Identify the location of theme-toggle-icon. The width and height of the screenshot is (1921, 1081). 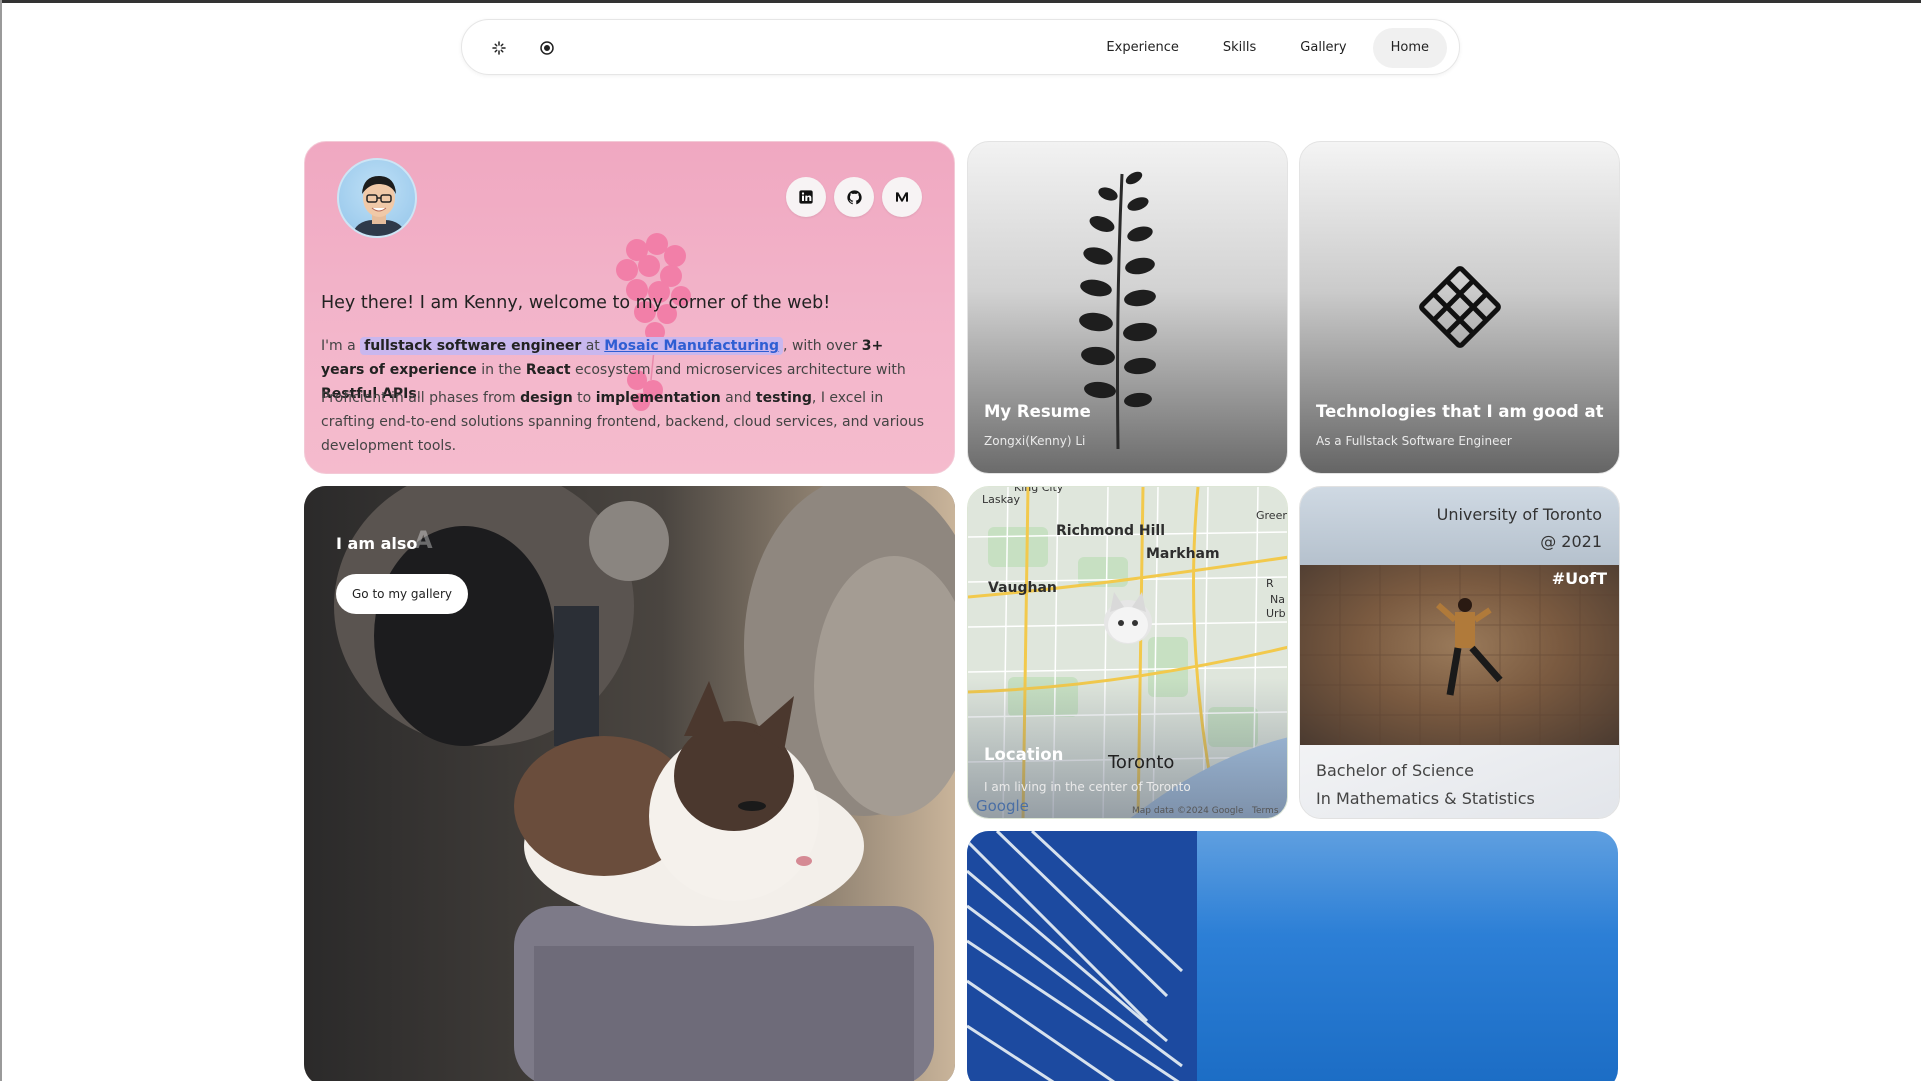
(547, 48).